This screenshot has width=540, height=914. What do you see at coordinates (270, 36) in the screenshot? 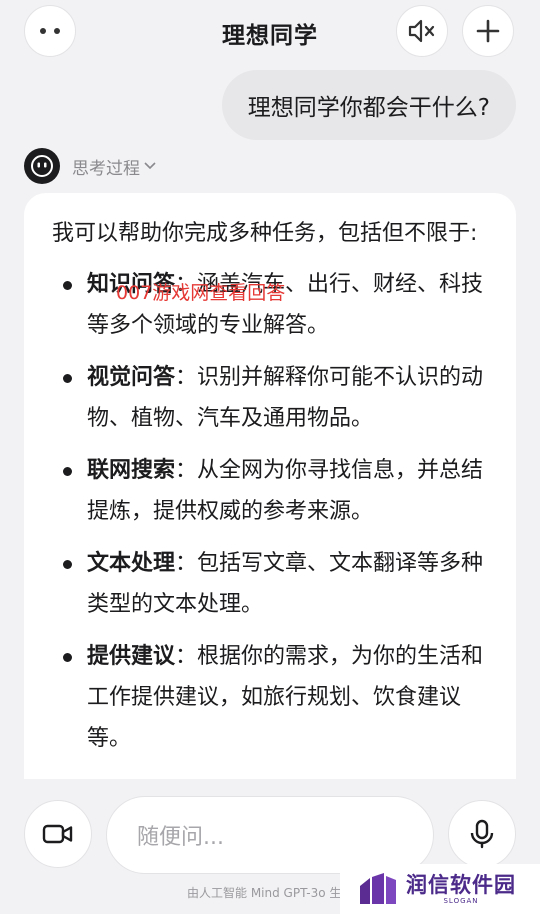
I see `page-title: 理想同学` at bounding box center [270, 36].